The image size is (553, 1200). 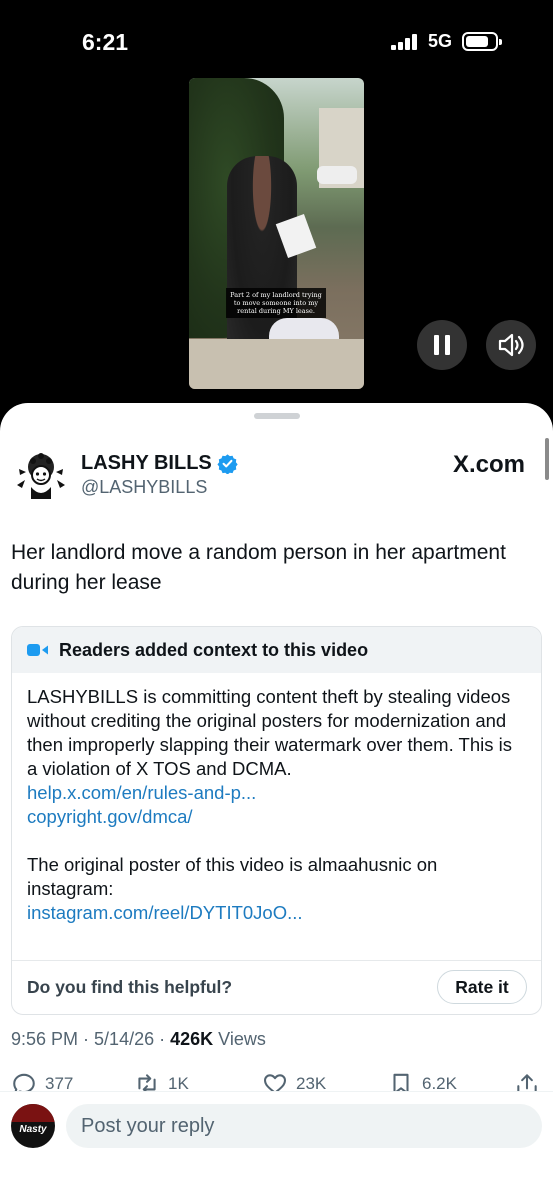 I want to click on source-badge: X.com, so click(x=489, y=464).